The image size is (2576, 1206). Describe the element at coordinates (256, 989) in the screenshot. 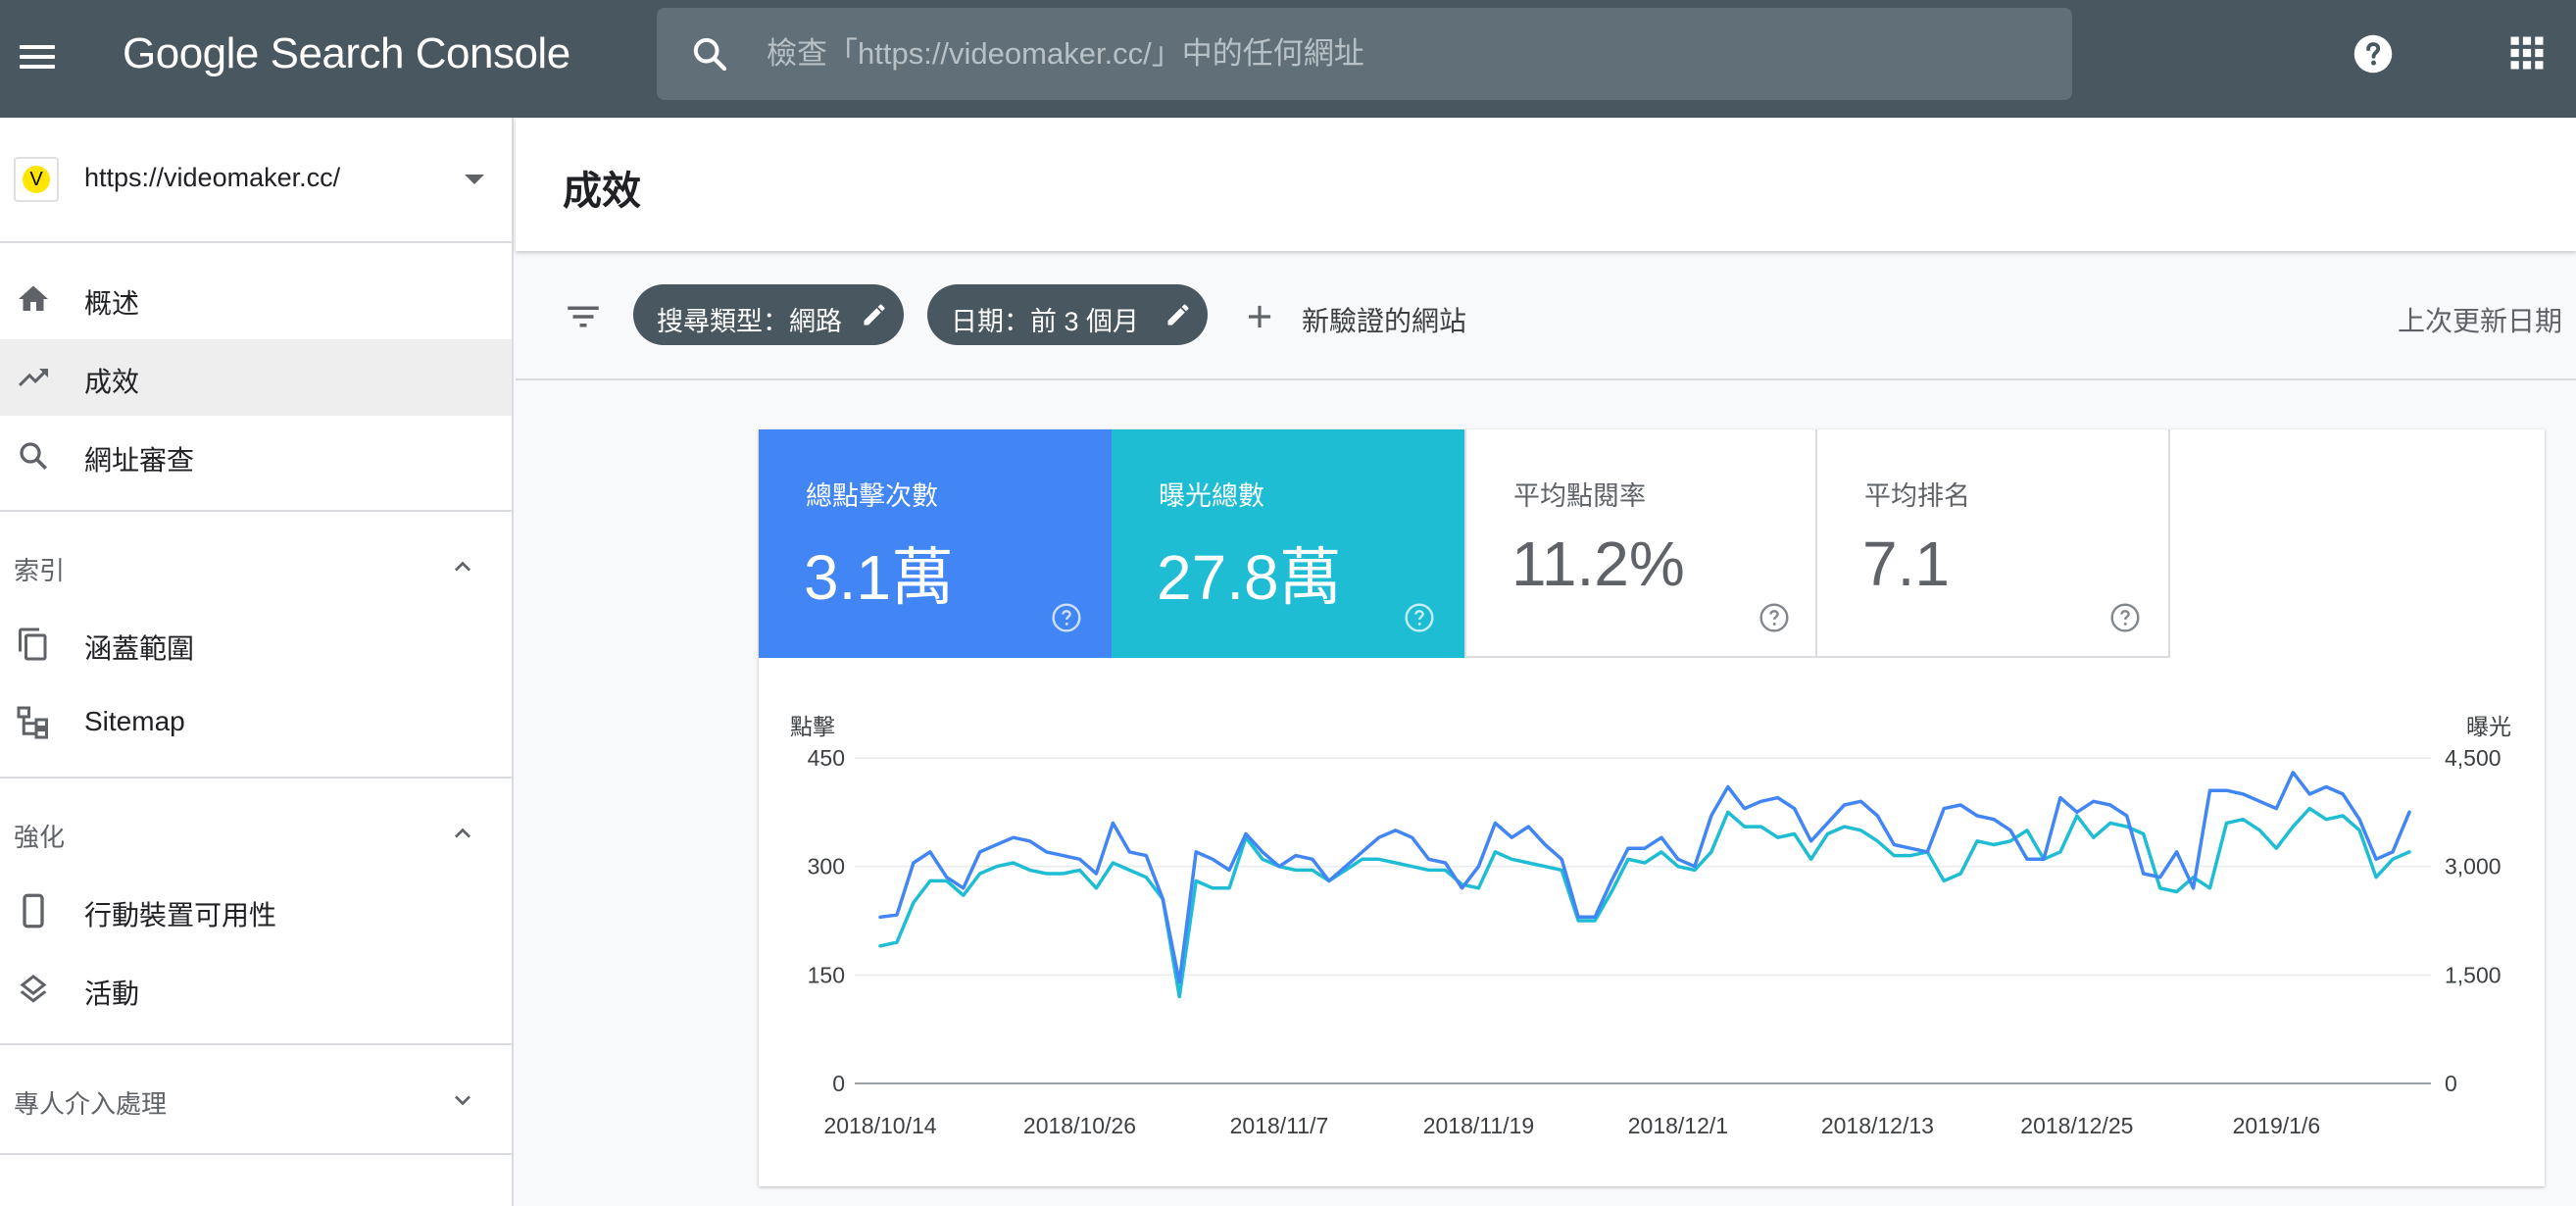

I see `sidebar-item-events: 活動` at that location.